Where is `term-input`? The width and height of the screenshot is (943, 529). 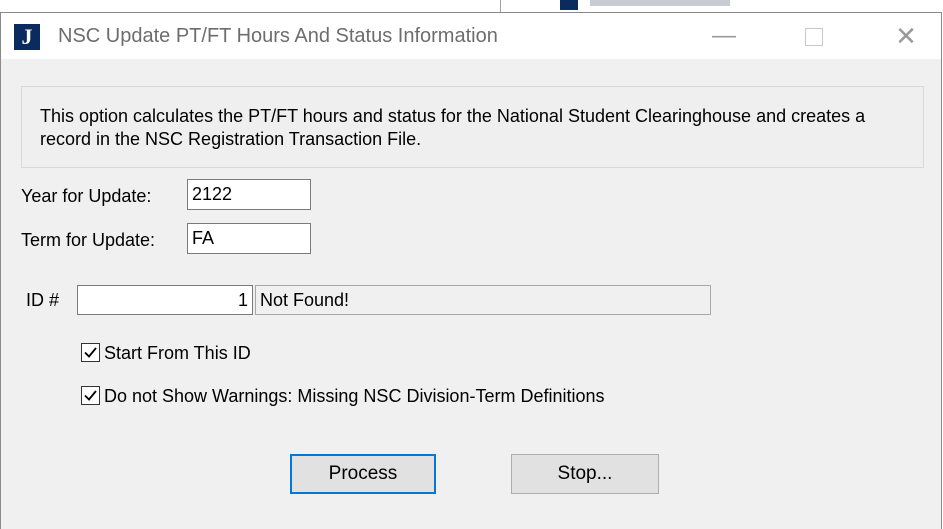
term-input is located at coordinates (249, 238).